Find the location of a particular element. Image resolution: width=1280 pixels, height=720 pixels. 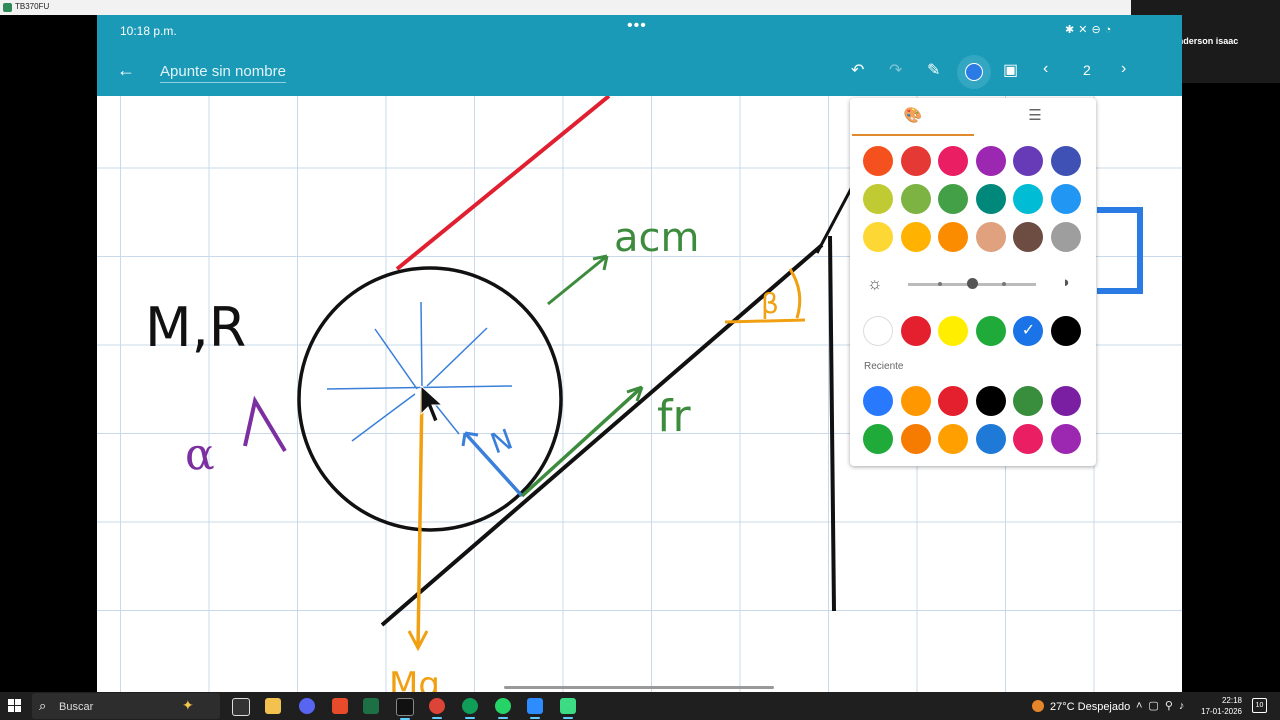

status-icons: ✱✕⊖◔ is located at coordinates (1090, 29).